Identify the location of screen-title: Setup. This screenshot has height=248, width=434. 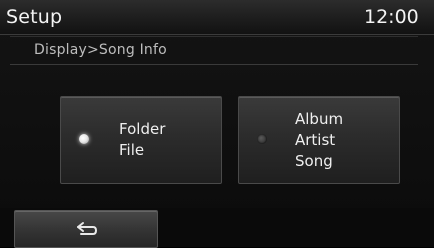
(34, 17).